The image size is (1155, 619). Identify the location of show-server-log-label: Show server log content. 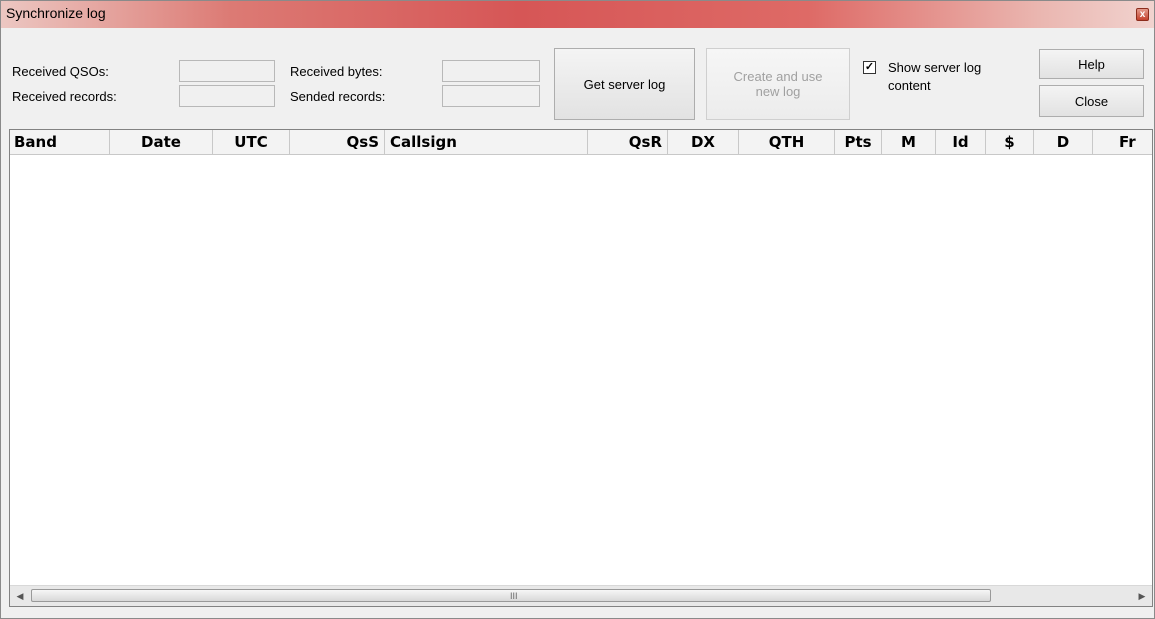
(958, 77).